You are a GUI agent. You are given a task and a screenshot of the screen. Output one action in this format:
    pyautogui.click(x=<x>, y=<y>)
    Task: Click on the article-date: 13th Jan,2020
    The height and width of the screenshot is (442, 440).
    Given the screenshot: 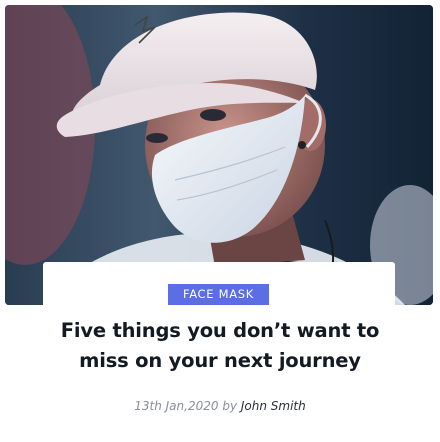 What is the action you would take?
    pyautogui.click(x=176, y=406)
    